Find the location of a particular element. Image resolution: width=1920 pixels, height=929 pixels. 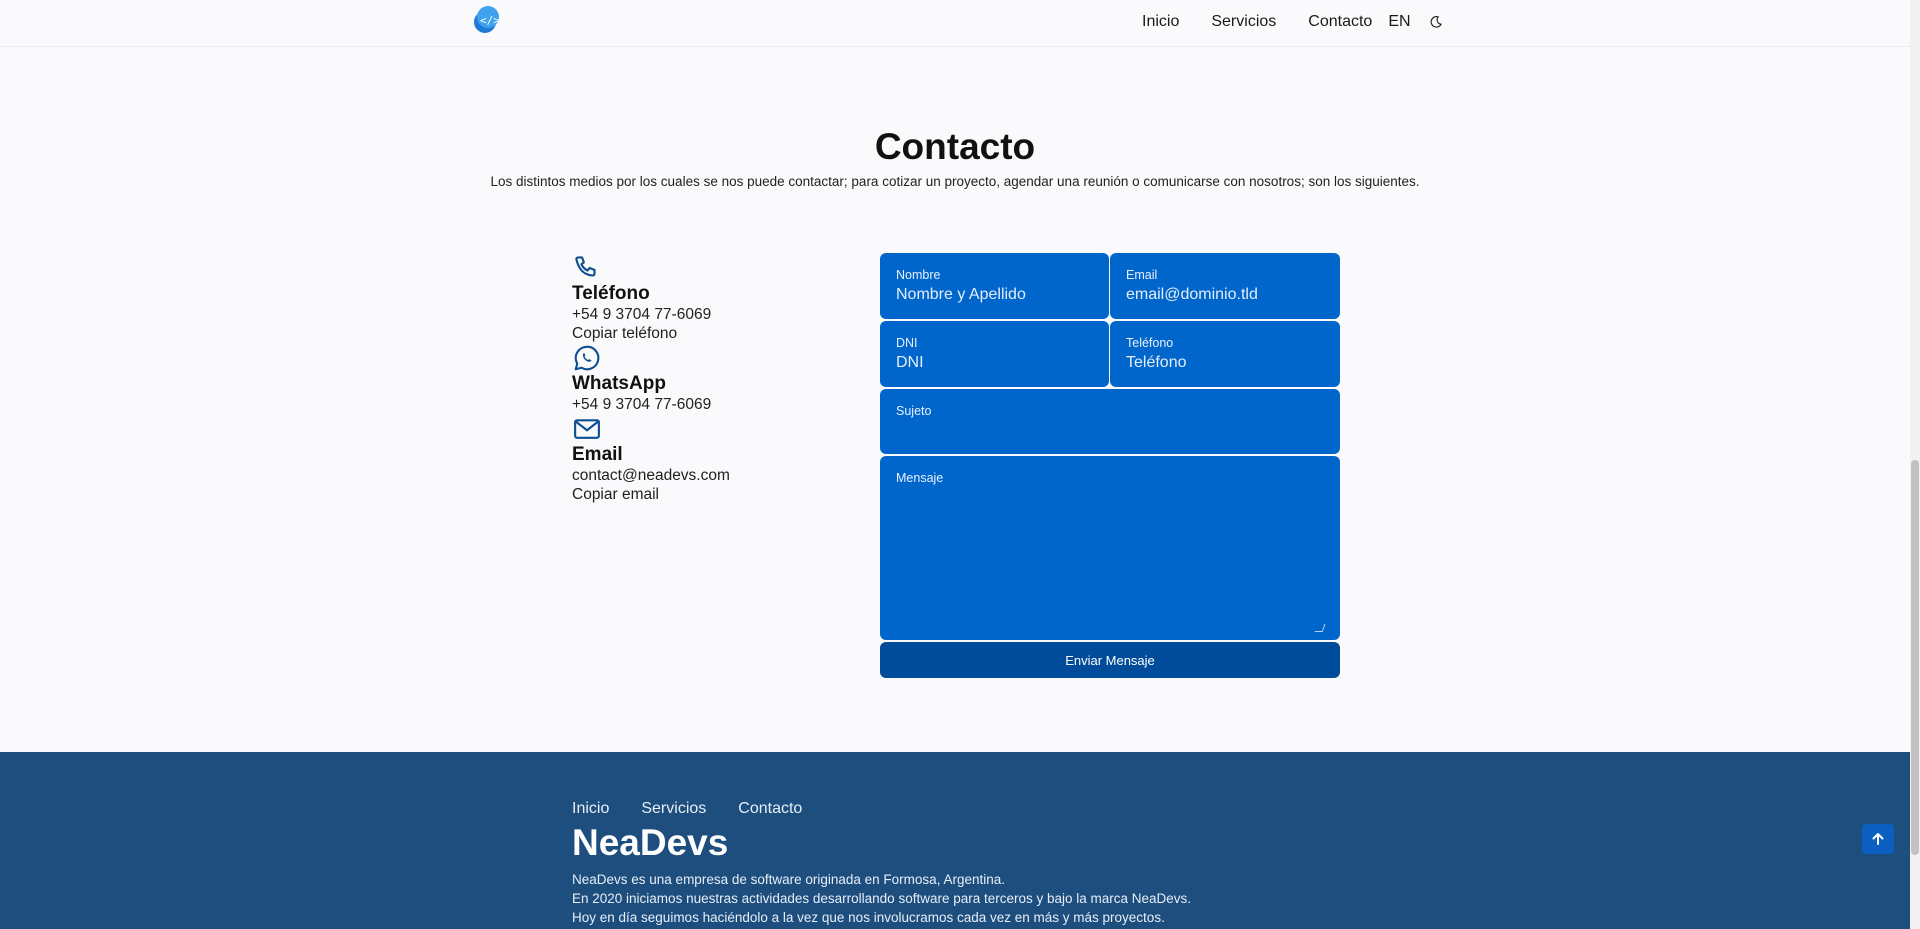

sujeto-label: Sujeto is located at coordinates (914, 411).